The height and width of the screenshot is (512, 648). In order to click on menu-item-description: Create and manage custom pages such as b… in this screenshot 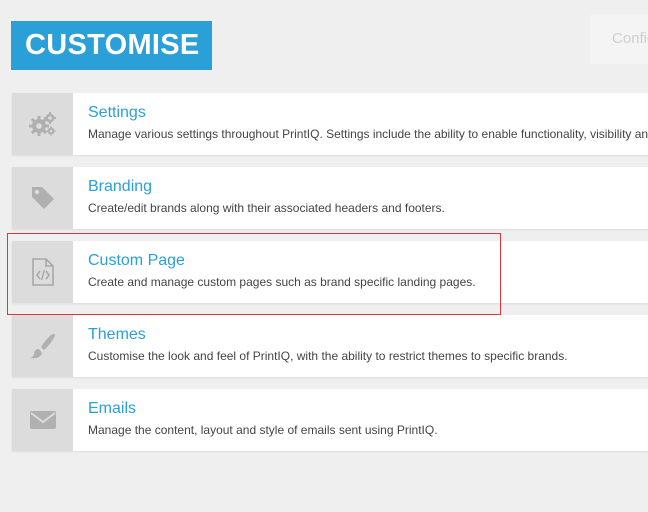, I will do `click(282, 282)`.